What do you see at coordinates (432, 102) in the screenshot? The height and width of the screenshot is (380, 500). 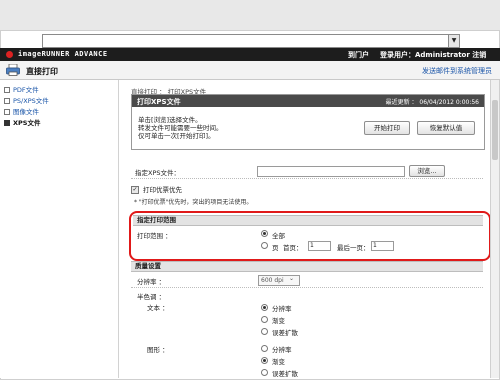 I see `last-updated: 最近更新 ： 06/04/2012 0:00:56` at bounding box center [432, 102].